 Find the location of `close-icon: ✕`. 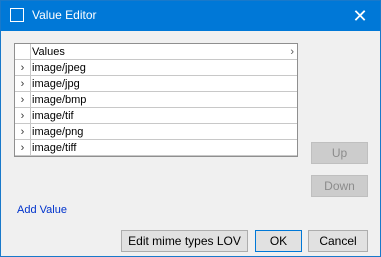

close-icon: ✕ is located at coordinates (360, 16).